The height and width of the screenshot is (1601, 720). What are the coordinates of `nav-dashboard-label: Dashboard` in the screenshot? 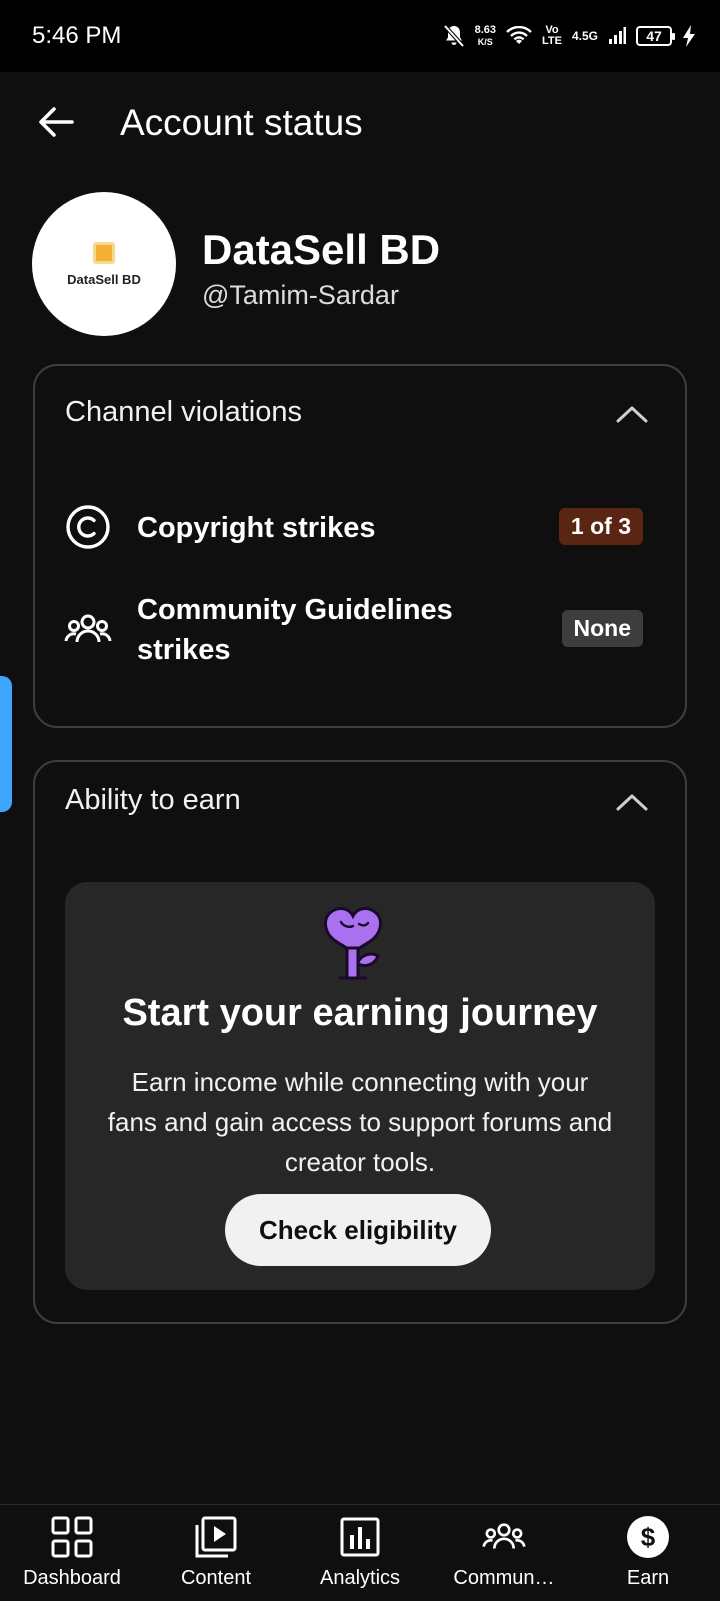 It's located at (72, 1578).